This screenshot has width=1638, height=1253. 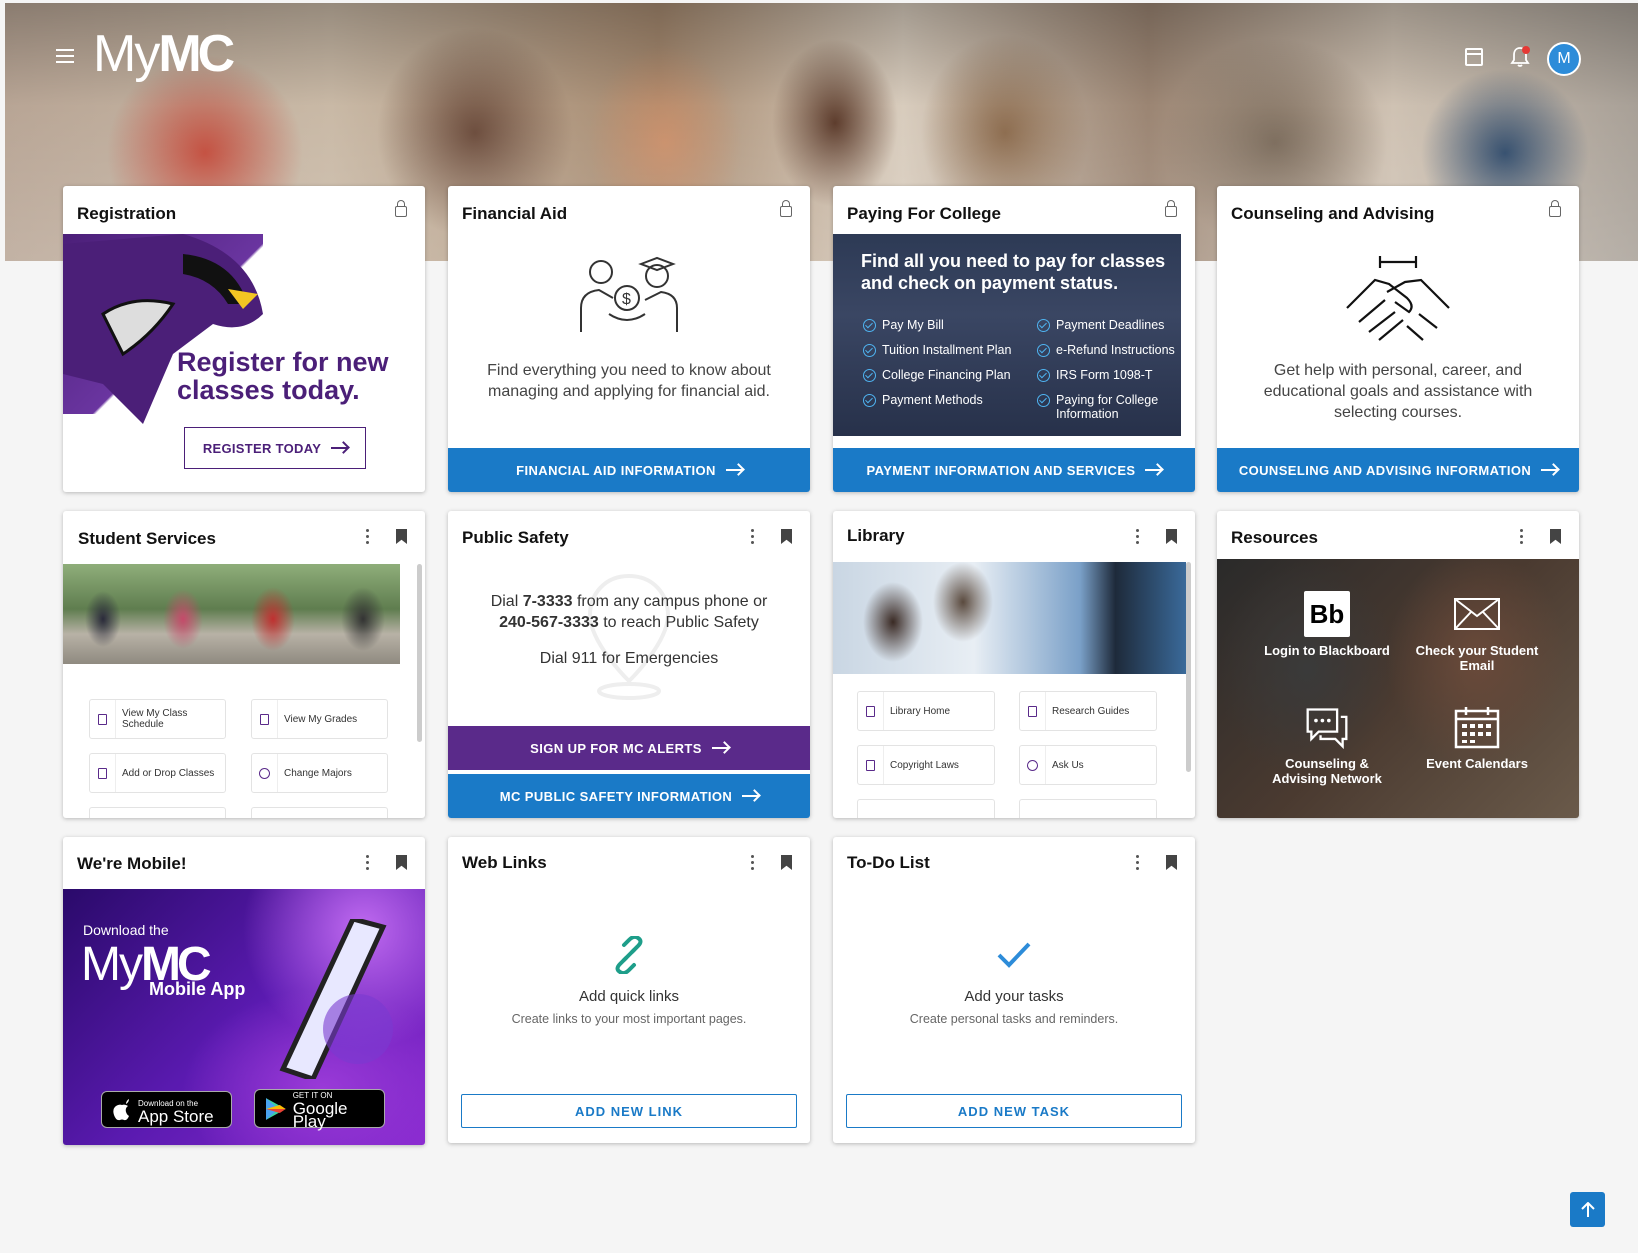 I want to click on link-label: Copyright Laws, so click(x=924, y=765).